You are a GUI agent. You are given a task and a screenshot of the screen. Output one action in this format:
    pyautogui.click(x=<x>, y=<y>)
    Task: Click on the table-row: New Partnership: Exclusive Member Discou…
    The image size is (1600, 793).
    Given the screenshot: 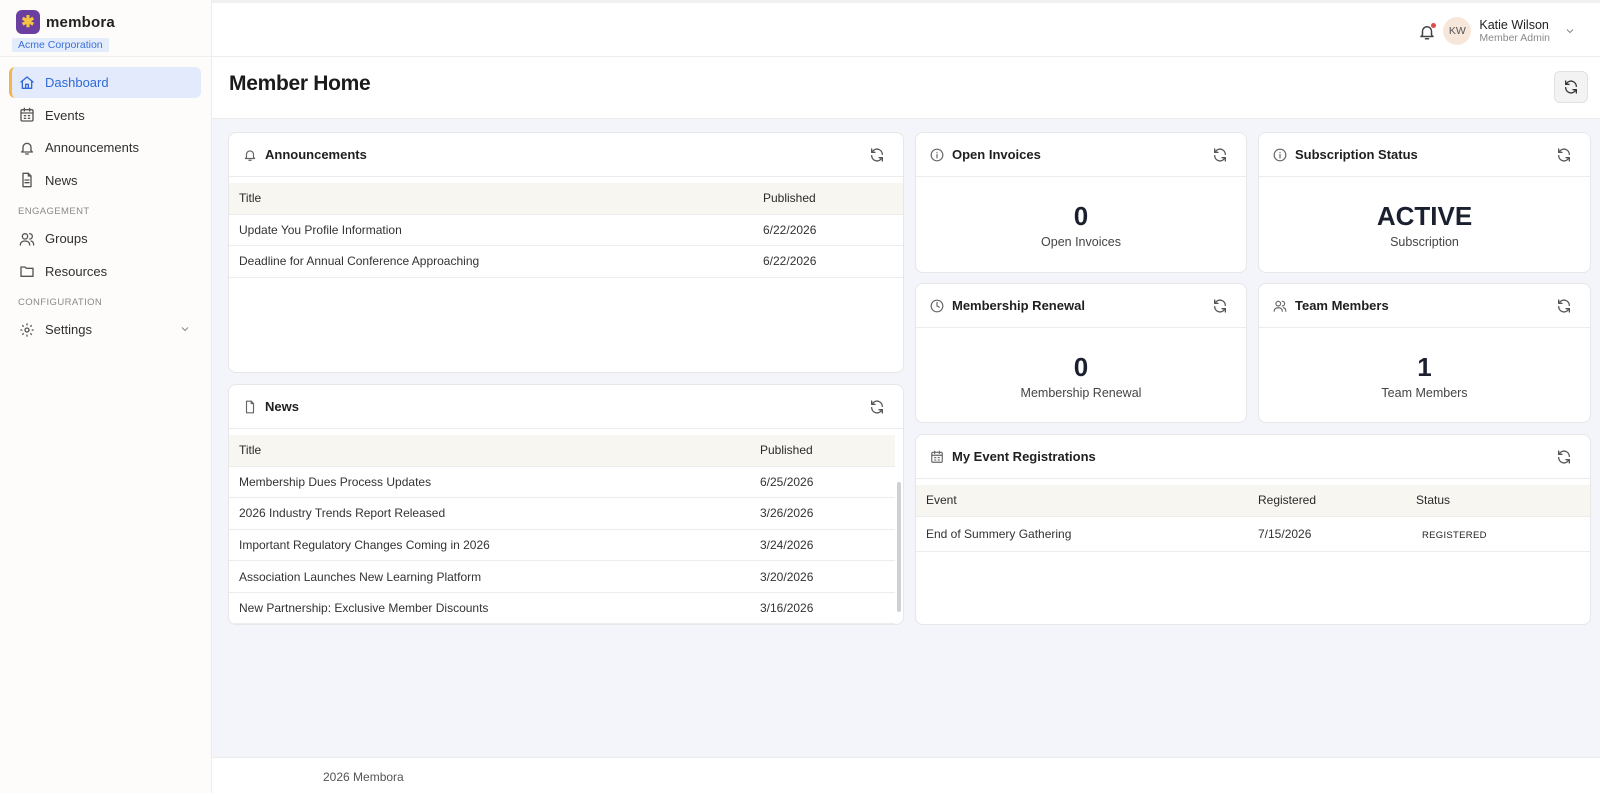 What is the action you would take?
    pyautogui.click(x=562, y=608)
    